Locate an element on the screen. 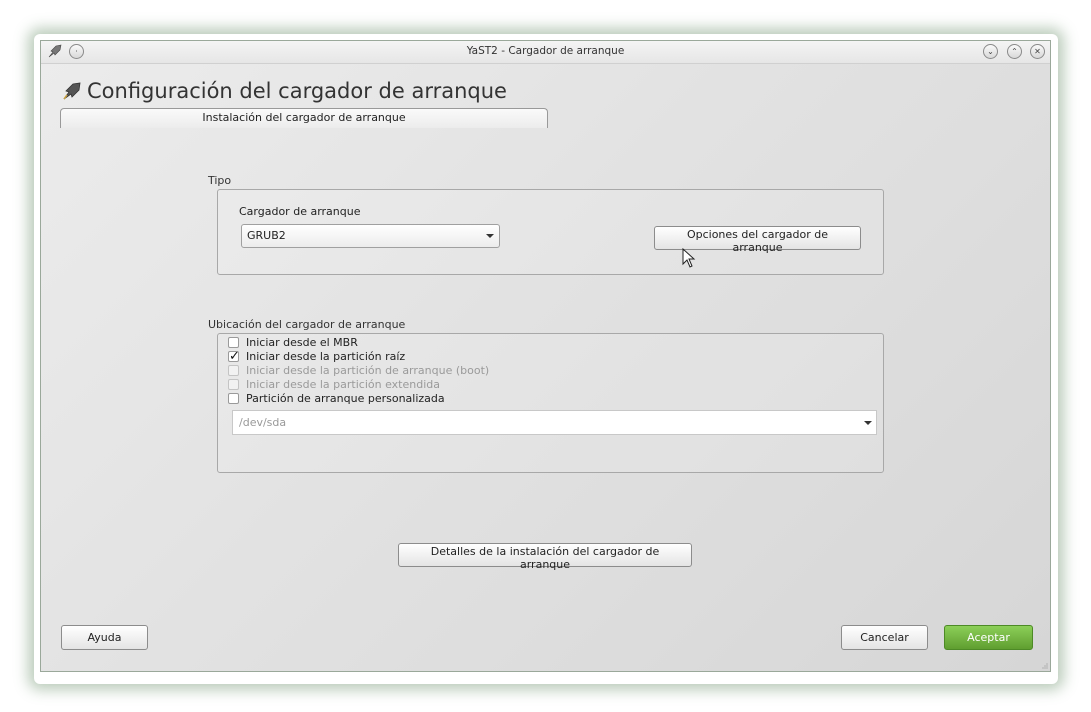 Image resolution: width=1091 pixels, height=712 pixels. option-root-partition: ✓ Iniciar desde la partición raíz is located at coordinates (317, 356).